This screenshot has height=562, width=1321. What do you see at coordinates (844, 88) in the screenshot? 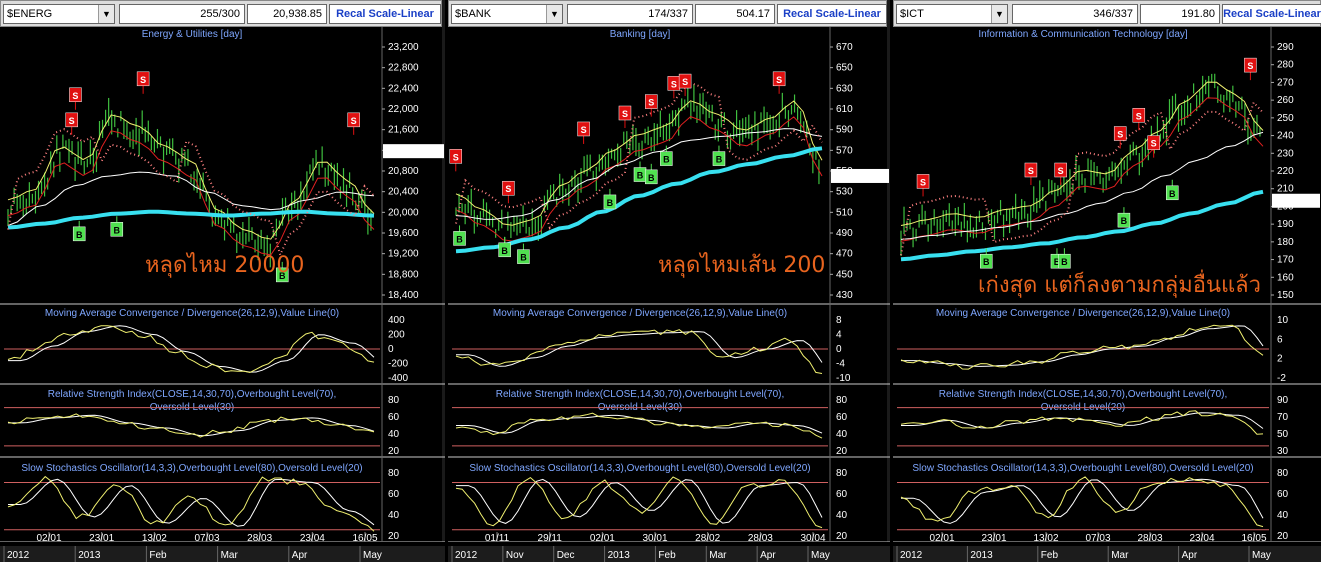
I see `price-tick-label: 630` at bounding box center [844, 88].